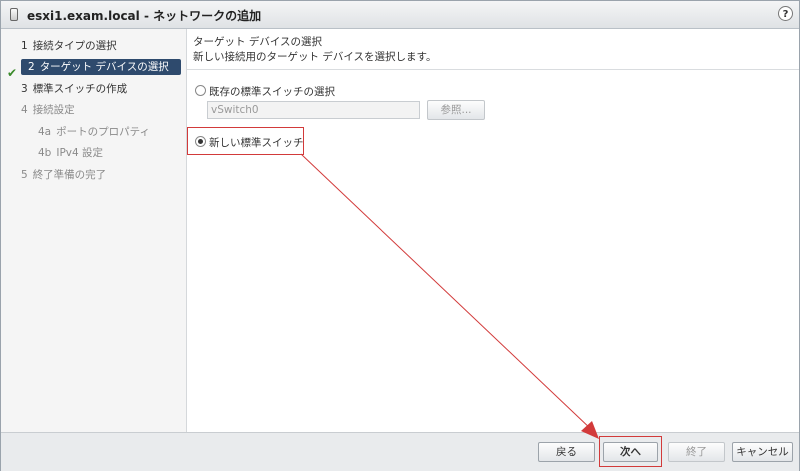 The image size is (800, 472). I want to click on page-header: ターゲット デバイスの選択 新しい接続用のターゲット デバイスを選択します。, so click(493, 49).